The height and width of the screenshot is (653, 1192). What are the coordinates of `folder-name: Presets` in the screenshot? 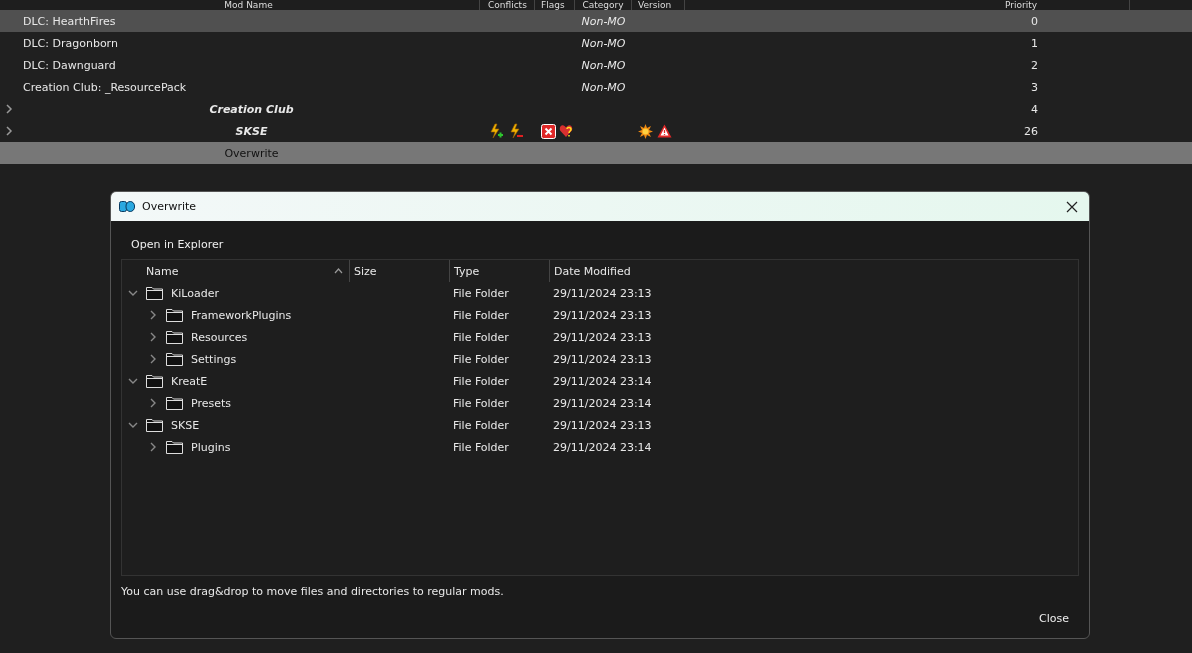 It's located at (211, 403).